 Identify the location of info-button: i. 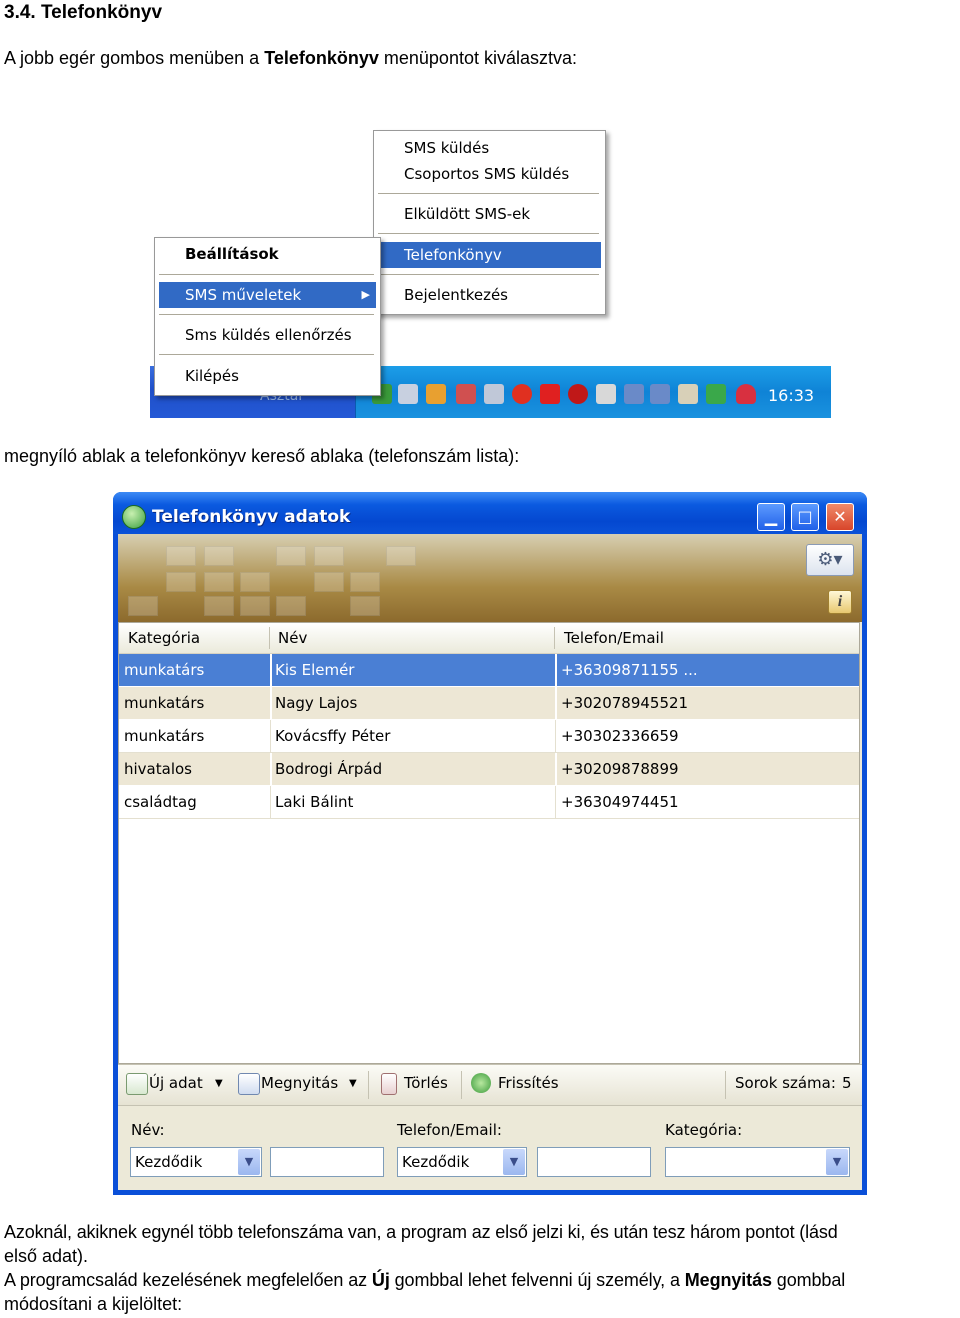
(840, 602).